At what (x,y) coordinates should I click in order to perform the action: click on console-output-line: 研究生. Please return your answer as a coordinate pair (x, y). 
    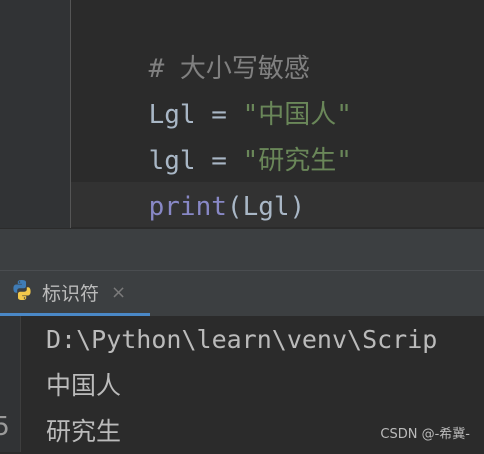
    Looking at the image, I should click on (84, 431).